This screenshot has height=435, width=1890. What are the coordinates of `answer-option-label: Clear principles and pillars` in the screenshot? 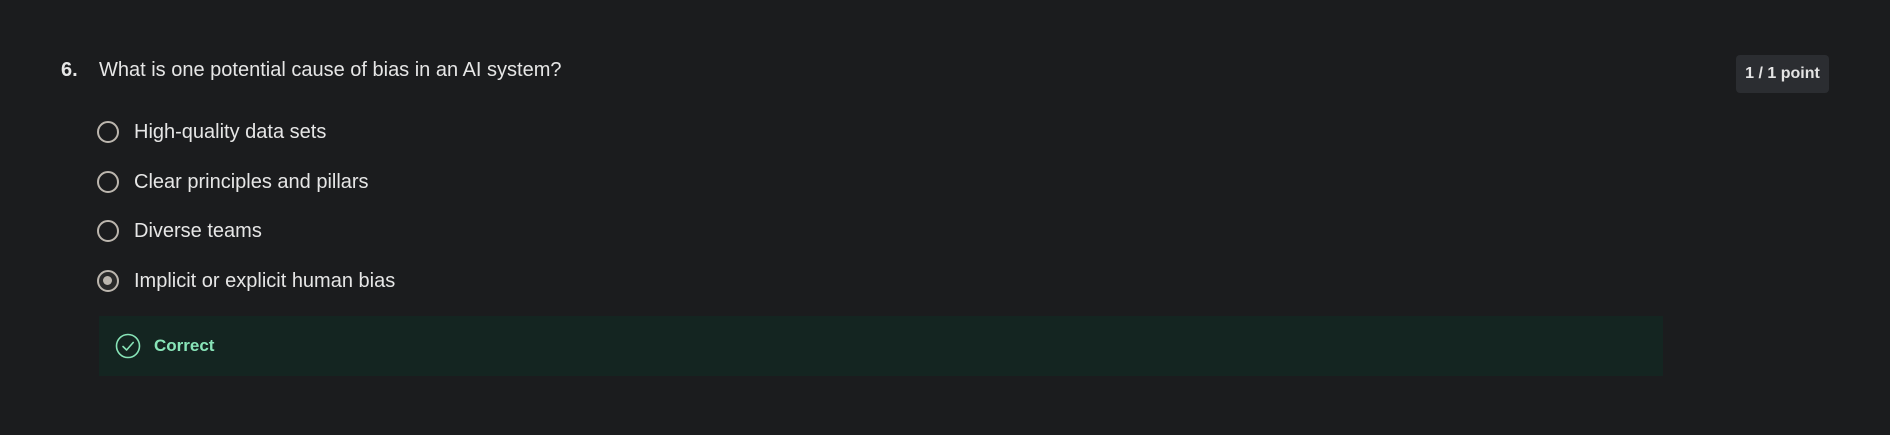 It's located at (251, 181).